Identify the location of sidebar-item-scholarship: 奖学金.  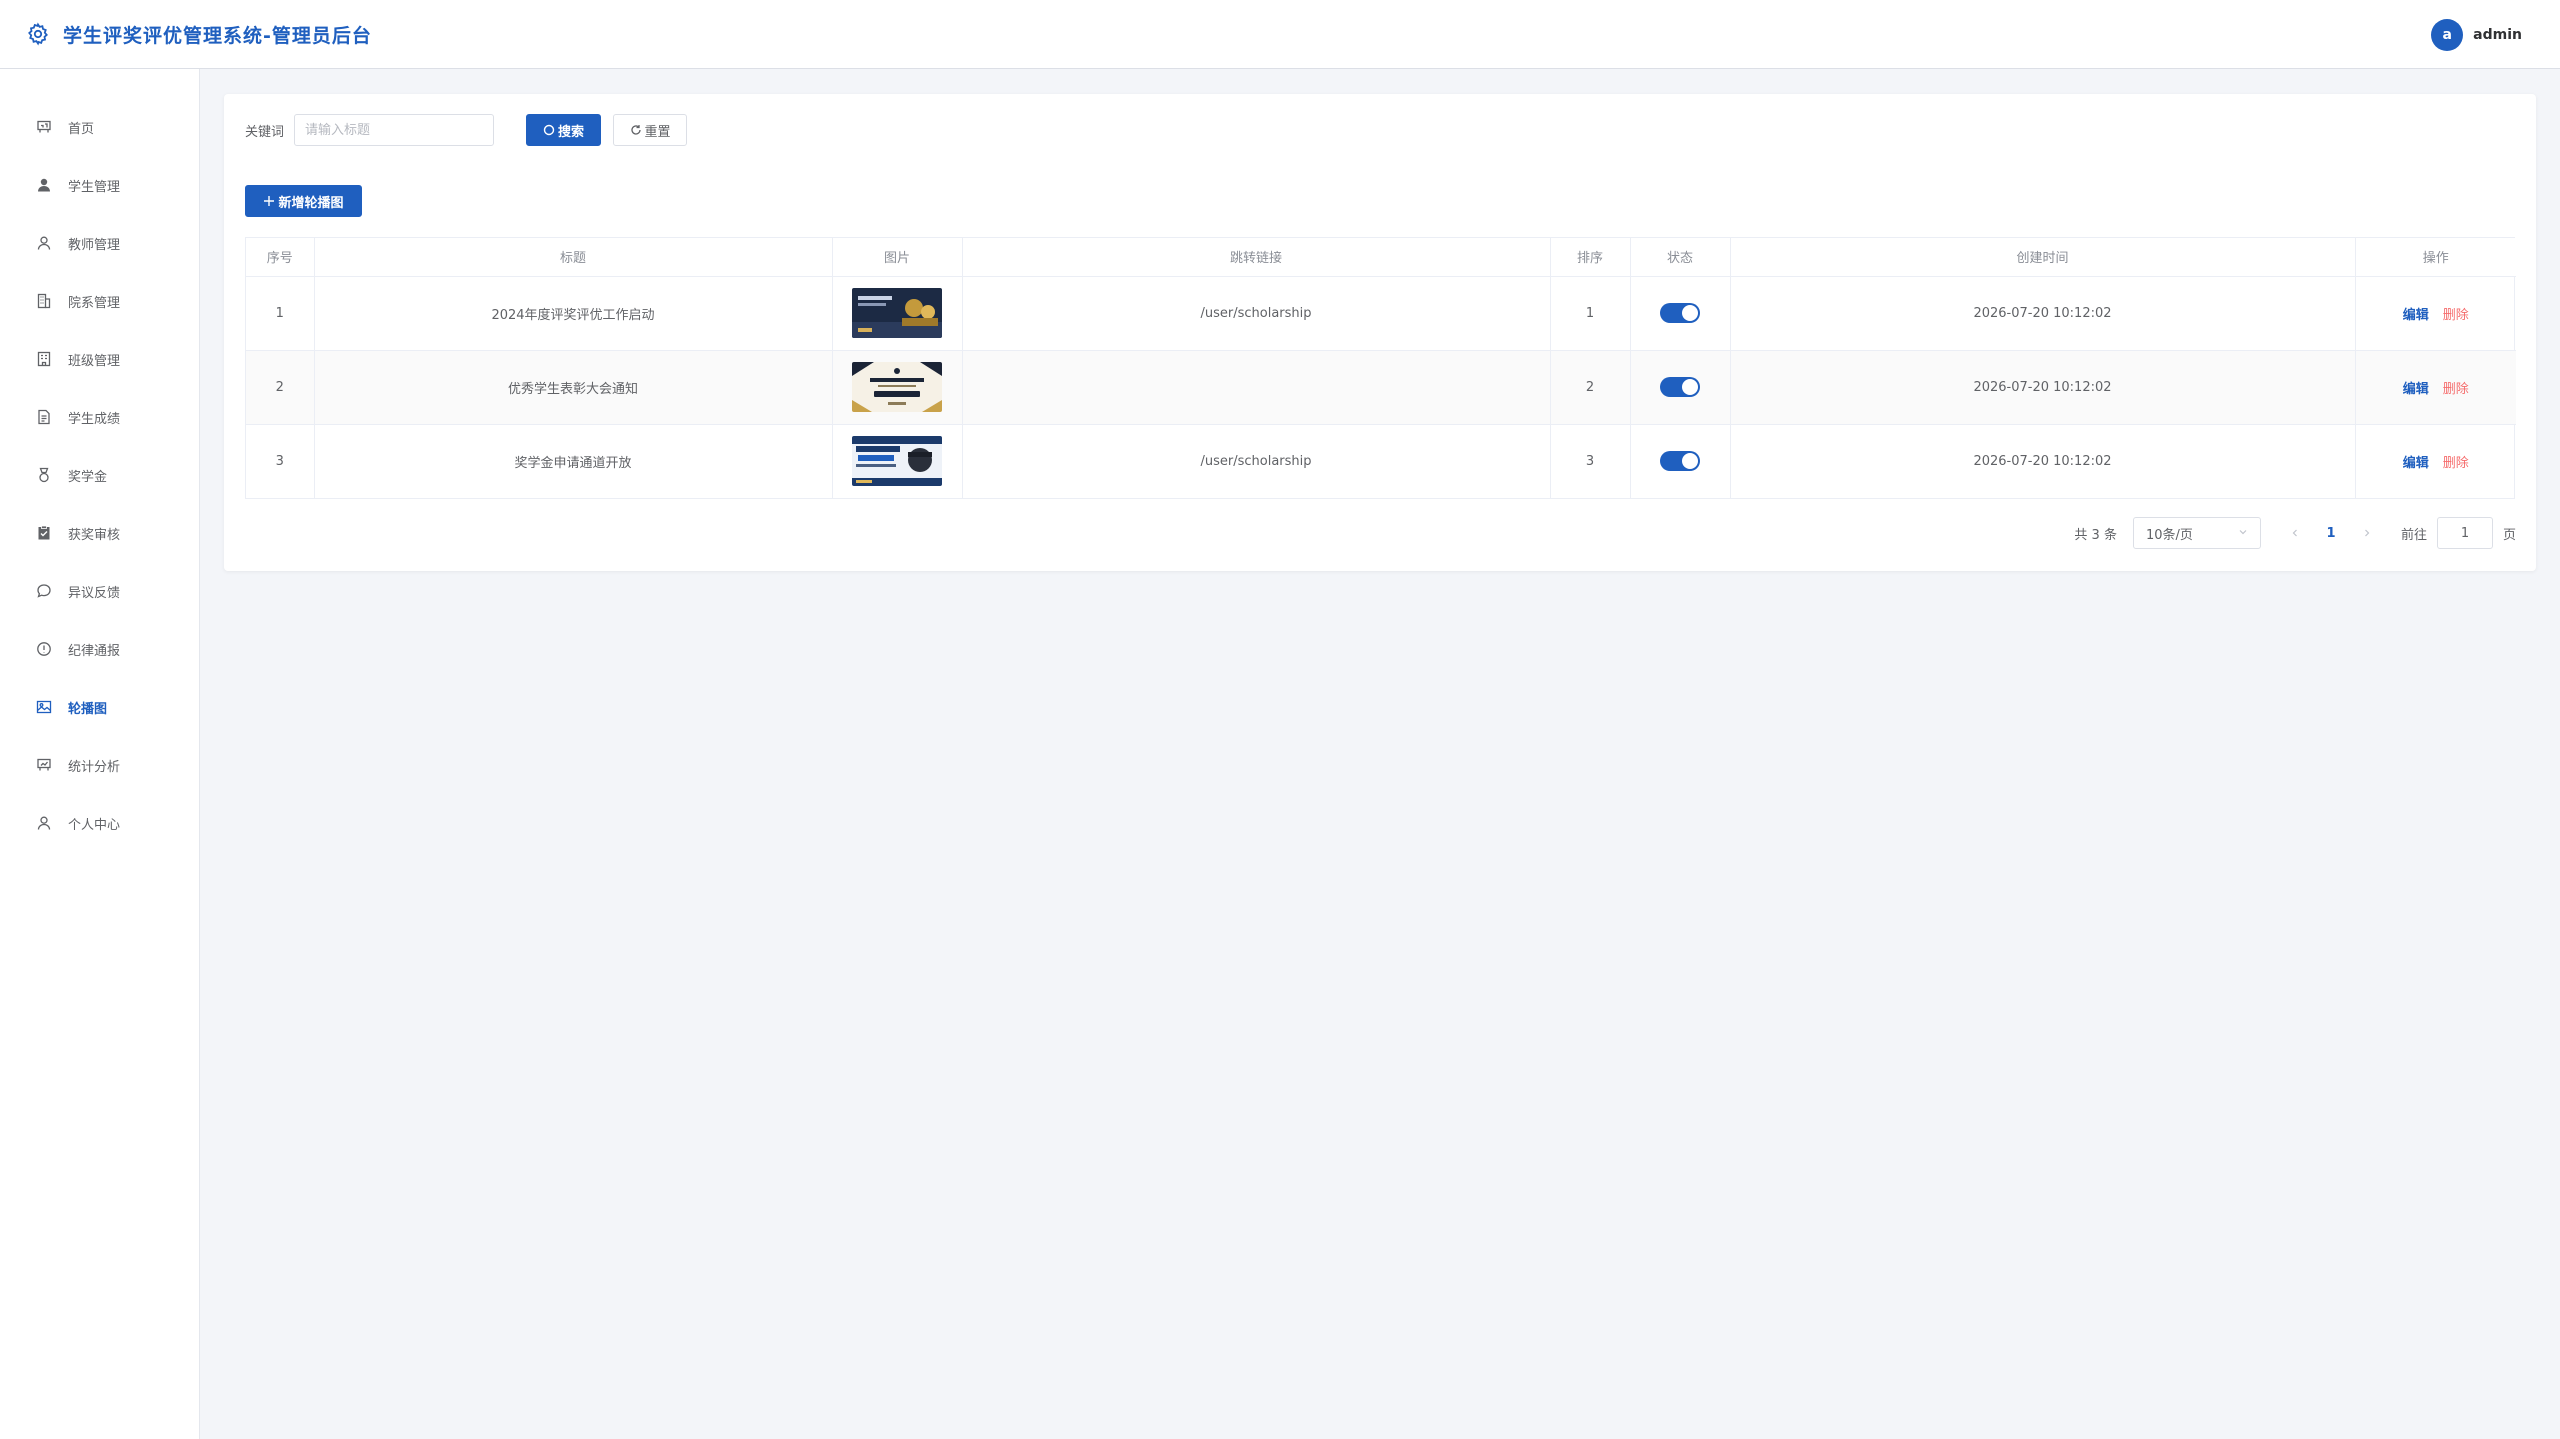
(99, 475).